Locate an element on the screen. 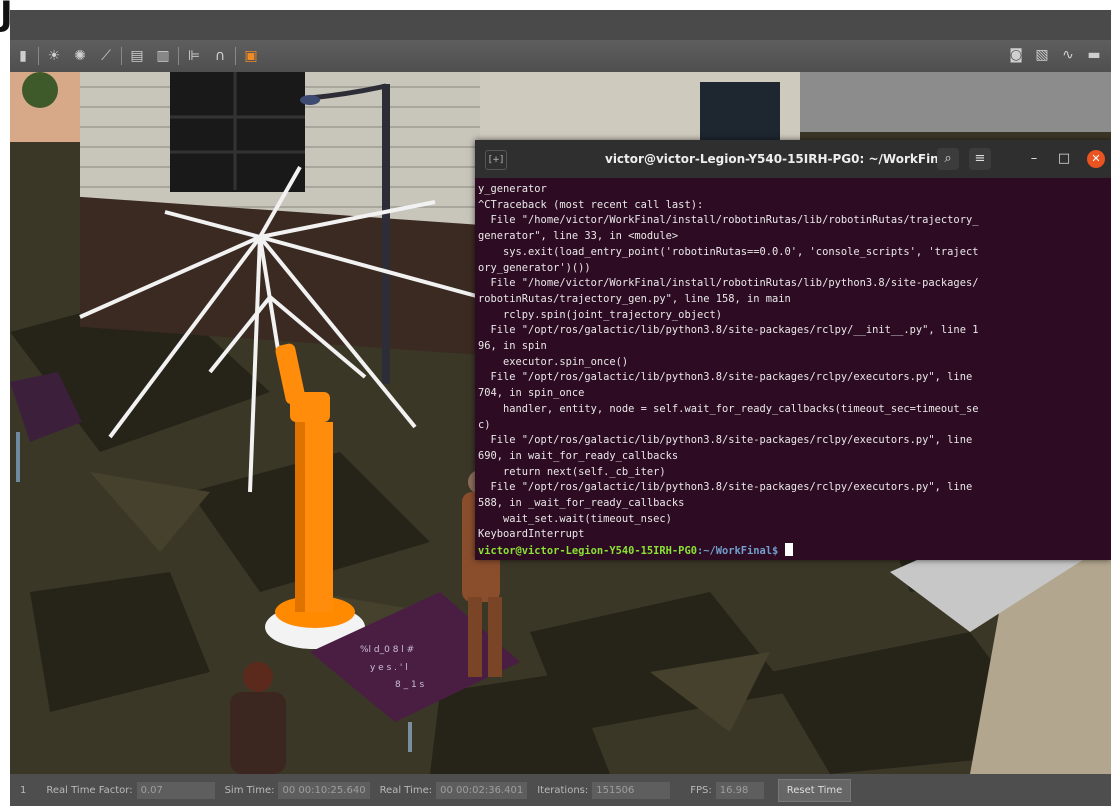  search-icon: ⌕ is located at coordinates (948, 159).